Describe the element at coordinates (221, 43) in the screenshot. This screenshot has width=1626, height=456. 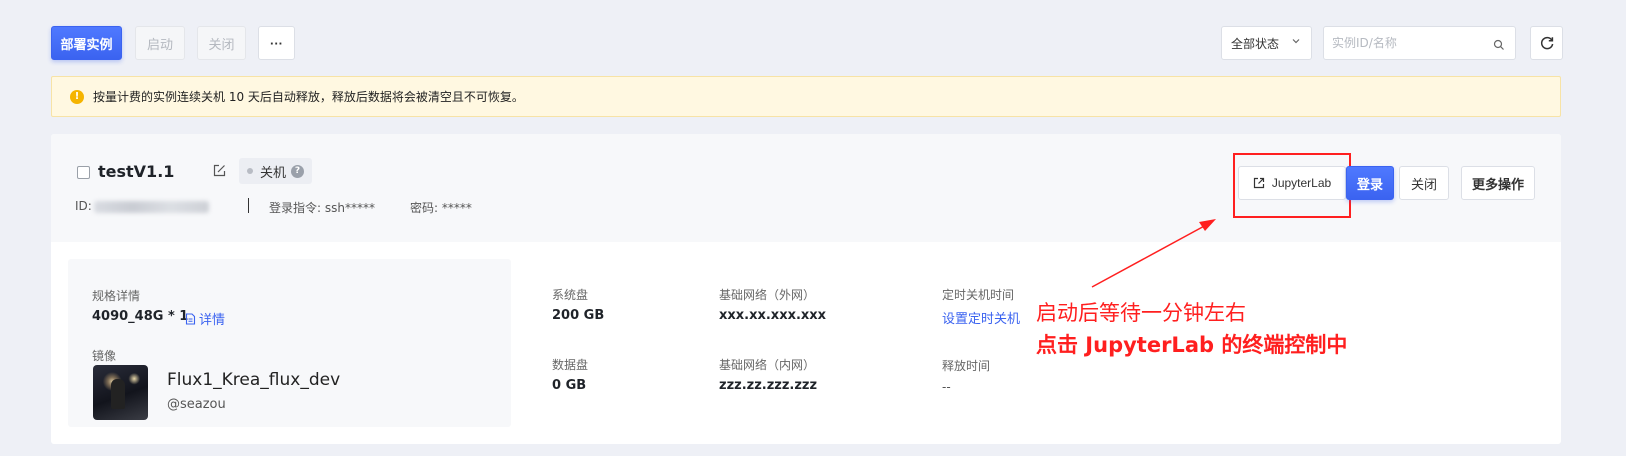
I see `shutdown-button: 关闭` at that location.